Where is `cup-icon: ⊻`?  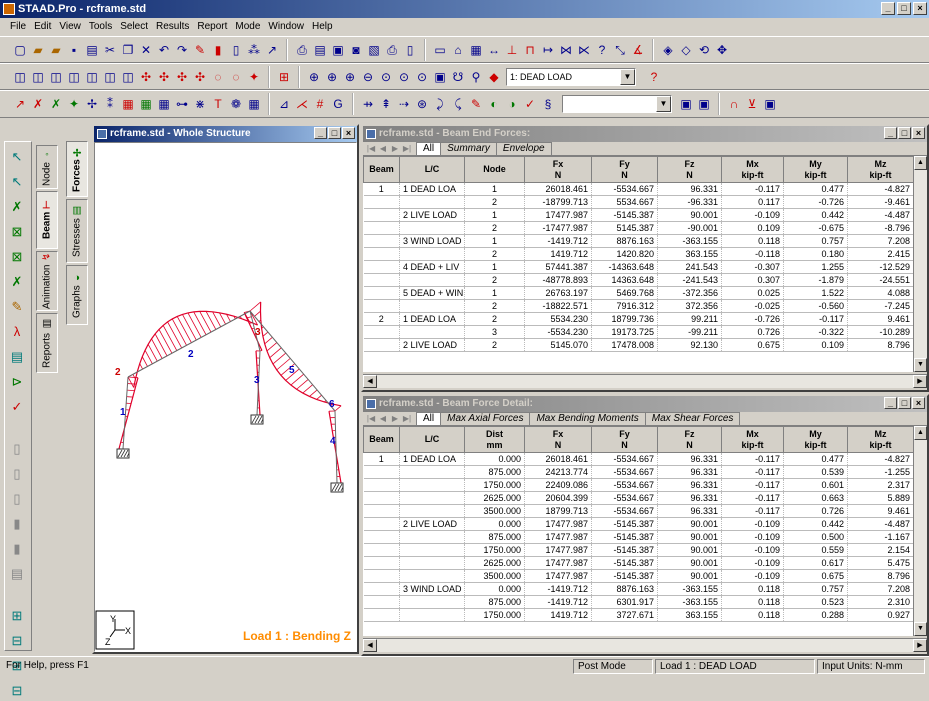 cup-icon: ⊻ is located at coordinates (752, 104).